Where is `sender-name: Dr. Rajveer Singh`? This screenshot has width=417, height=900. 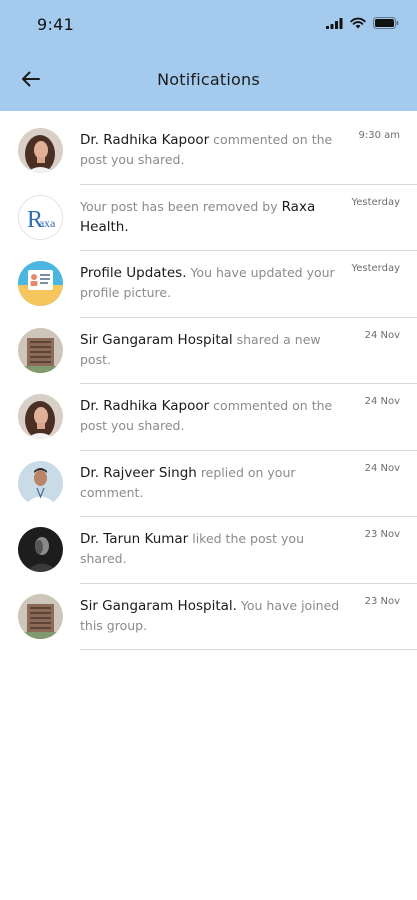 sender-name: Dr. Rajveer Singh is located at coordinates (138, 472).